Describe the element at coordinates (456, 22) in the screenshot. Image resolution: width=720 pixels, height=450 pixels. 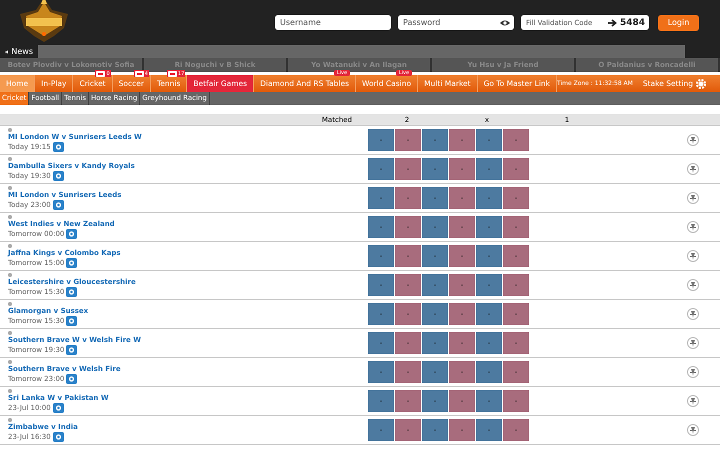
I see `password-field: Password` at that location.